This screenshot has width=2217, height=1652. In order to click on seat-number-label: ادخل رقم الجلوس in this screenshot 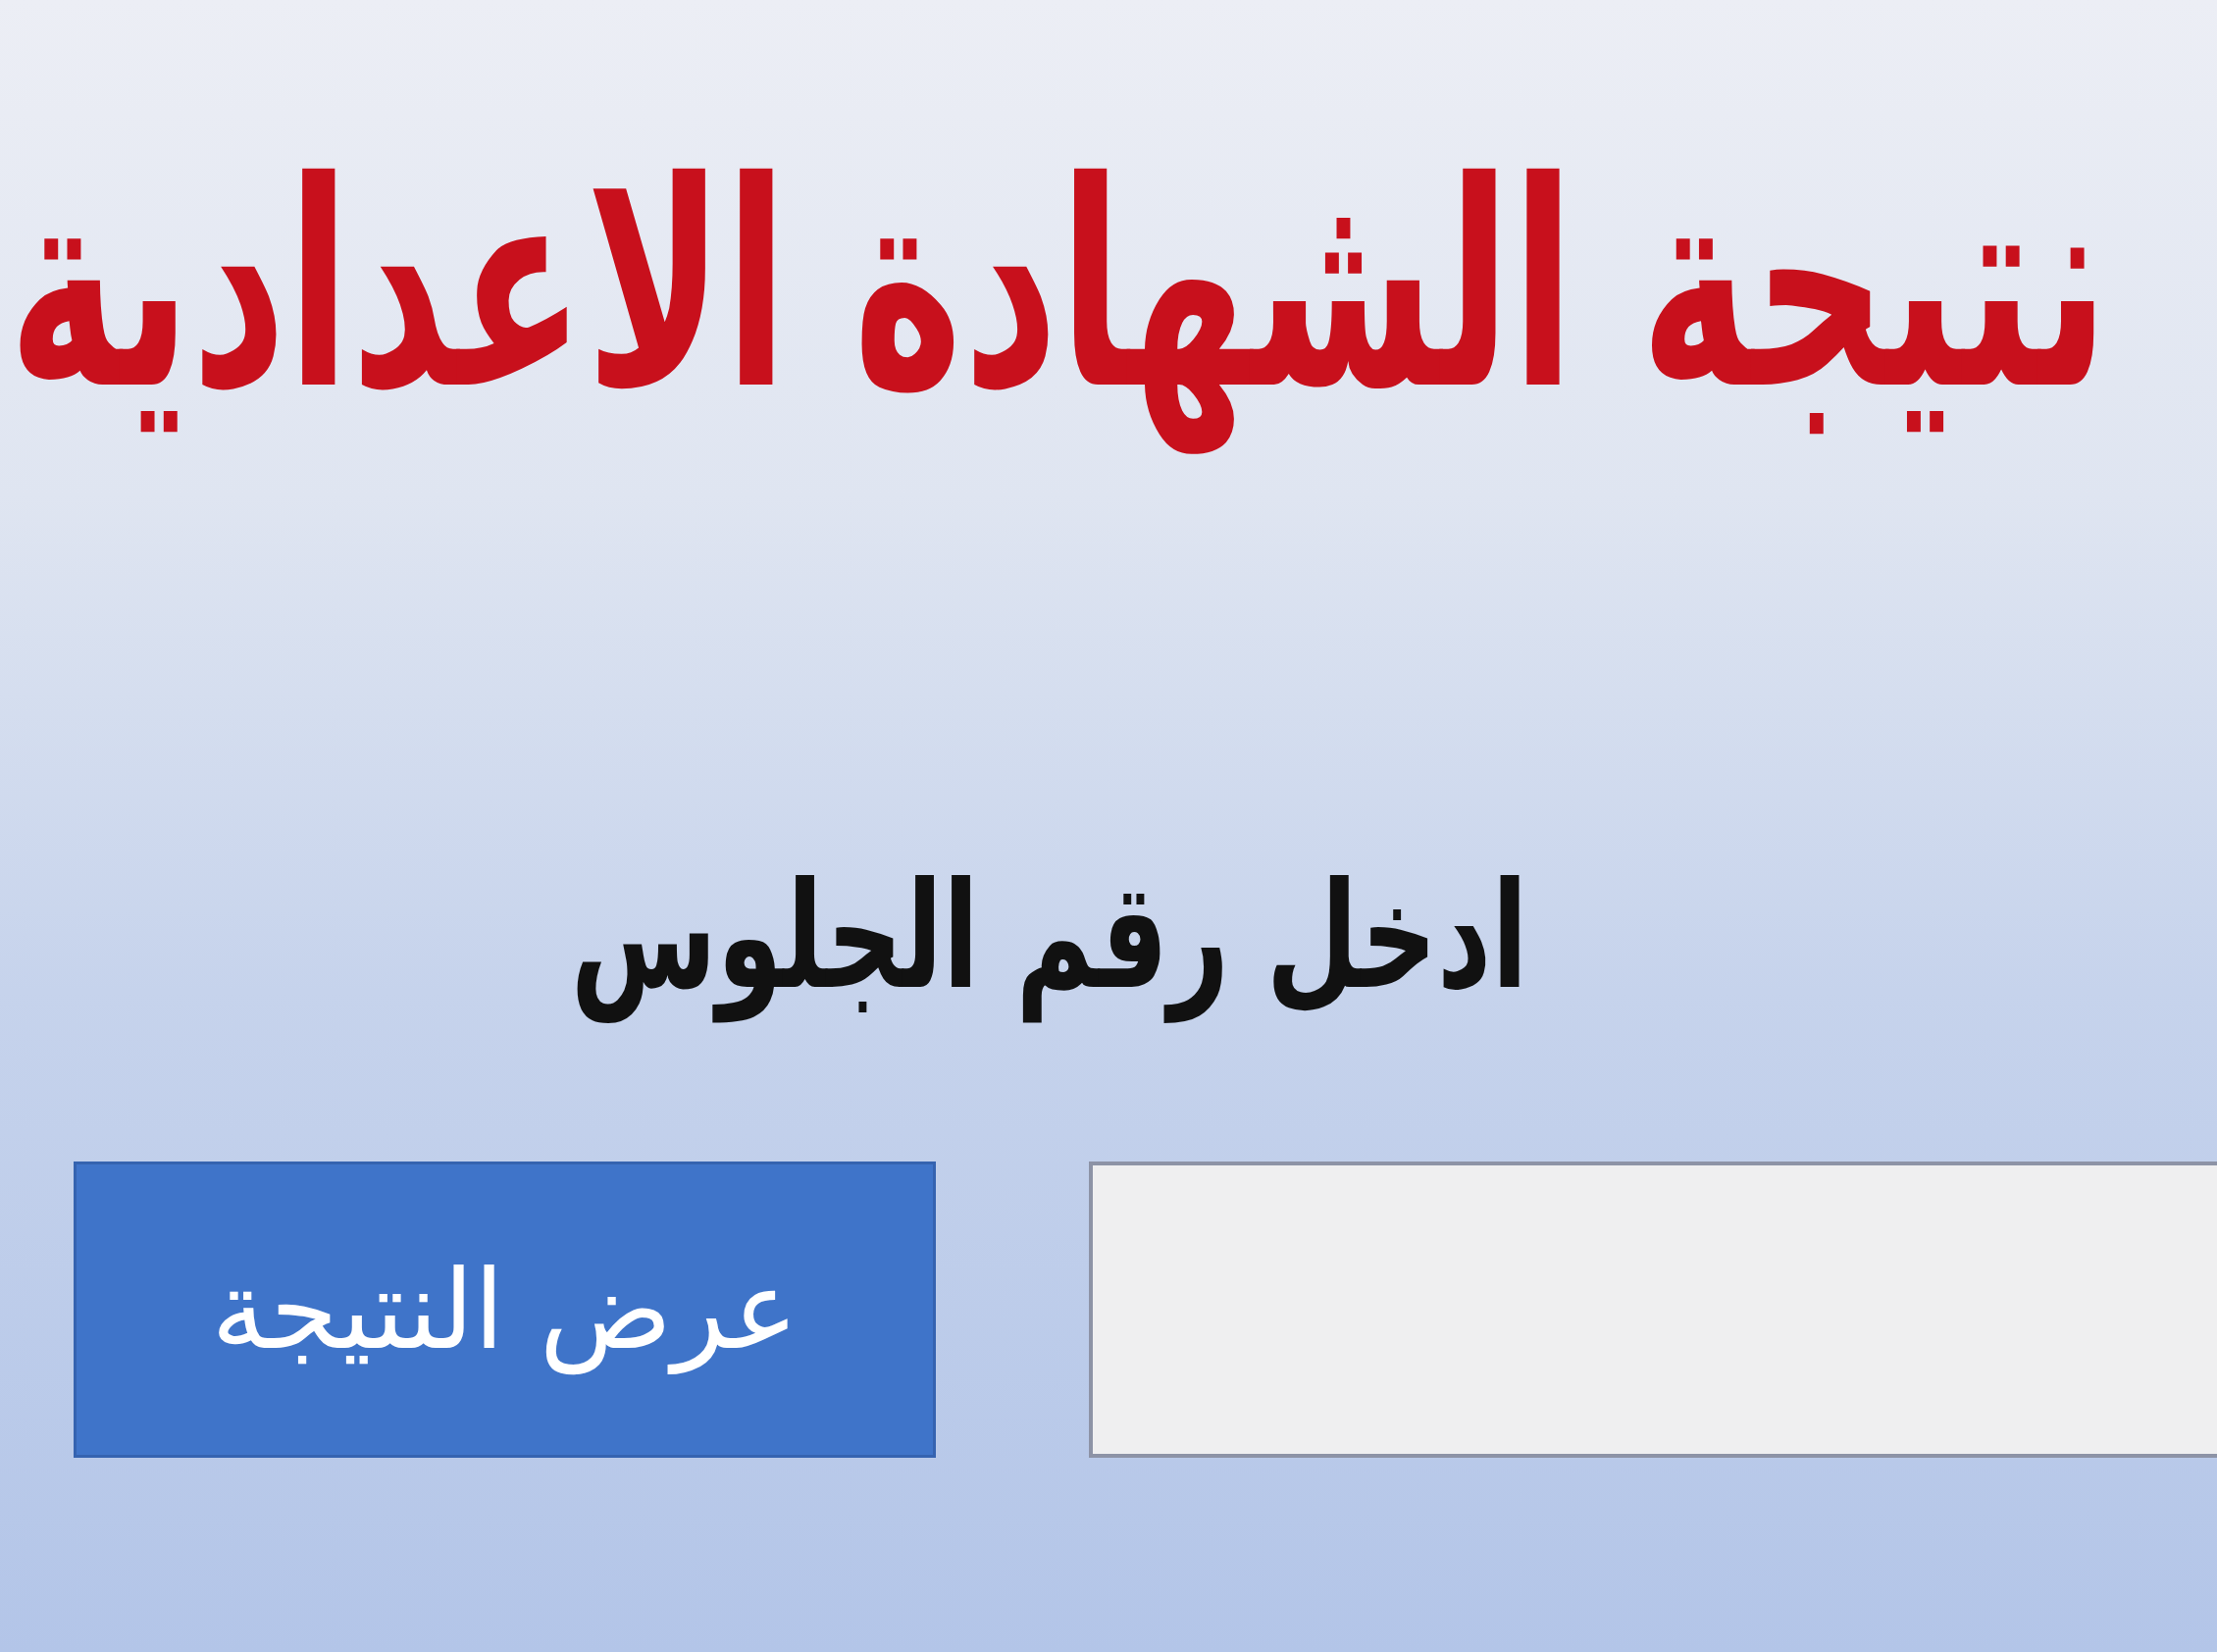, I will do `click(1049, 937)`.